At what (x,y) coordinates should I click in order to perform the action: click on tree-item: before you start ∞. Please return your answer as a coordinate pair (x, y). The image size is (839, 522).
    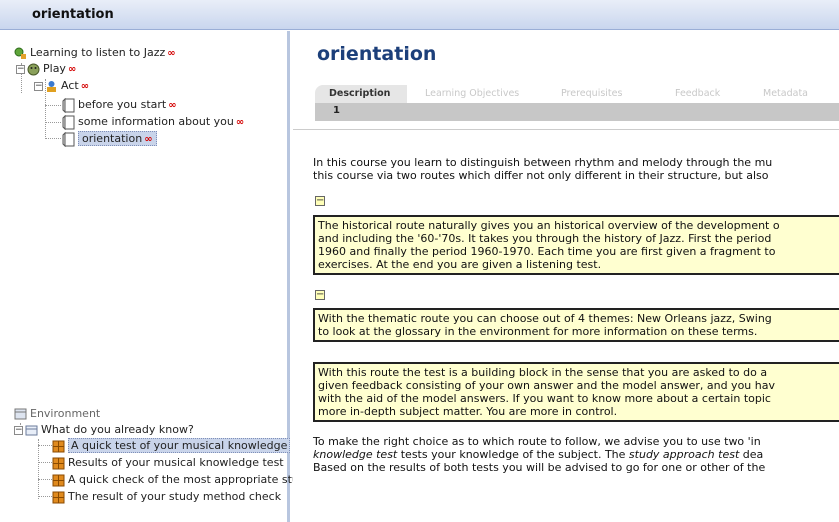
    Looking at the image, I should click on (119, 105).